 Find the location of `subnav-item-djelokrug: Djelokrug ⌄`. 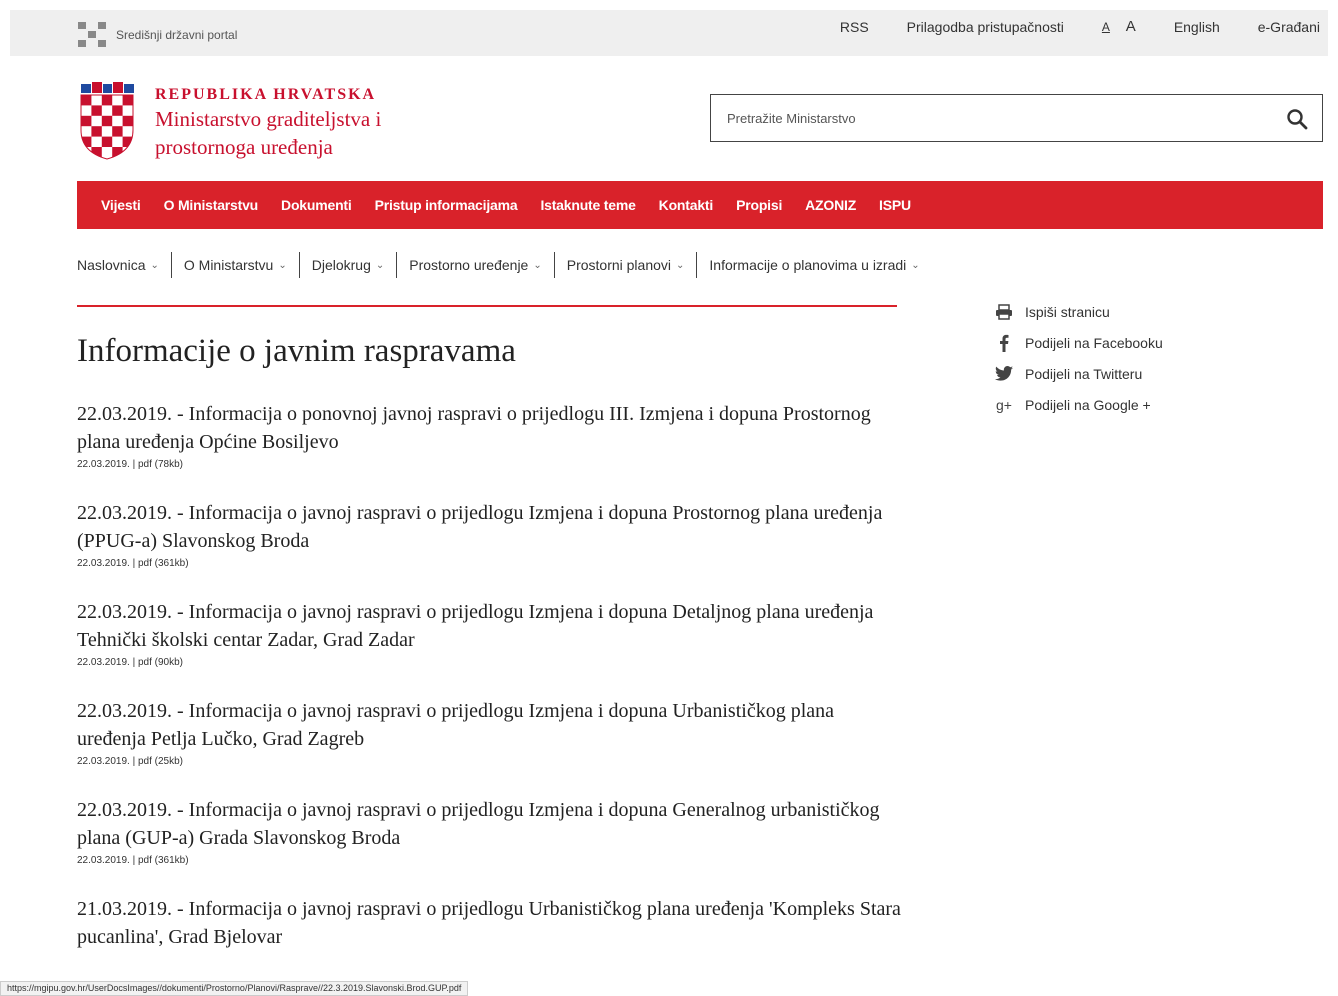

subnav-item-djelokrug: Djelokrug ⌄ is located at coordinates (347, 265).